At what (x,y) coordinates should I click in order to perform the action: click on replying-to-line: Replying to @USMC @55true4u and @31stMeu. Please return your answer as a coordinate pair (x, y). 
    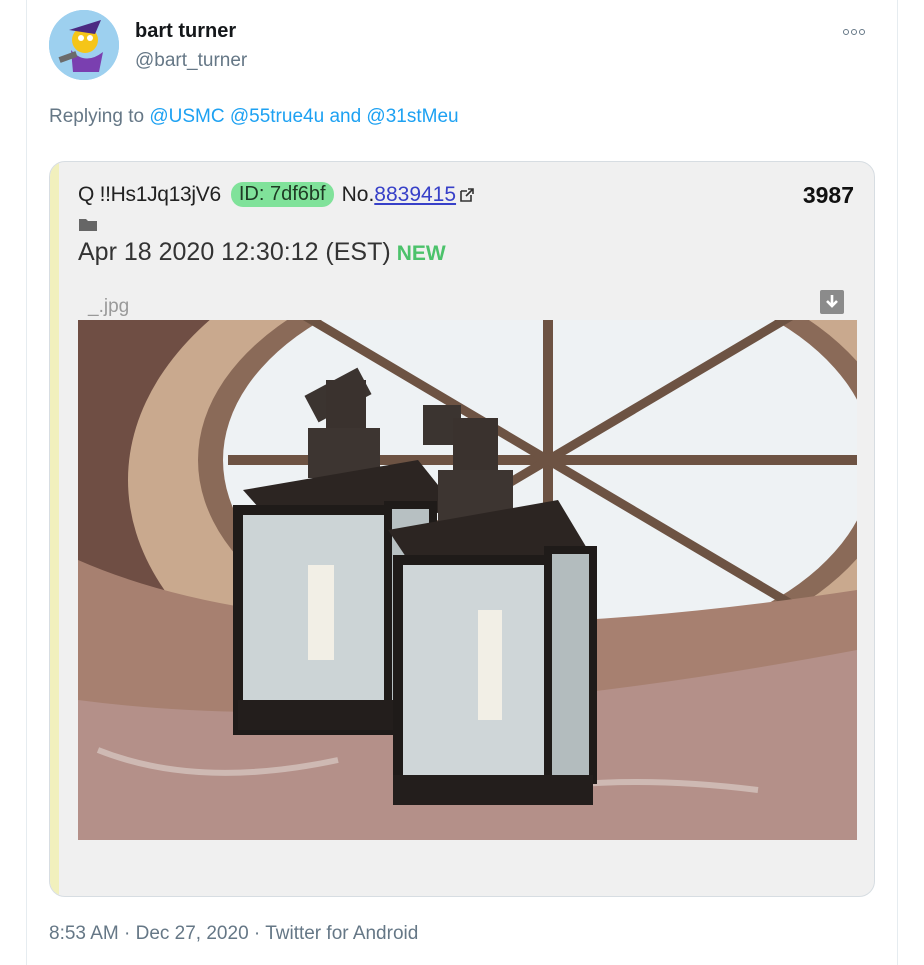
    Looking at the image, I should click on (254, 117).